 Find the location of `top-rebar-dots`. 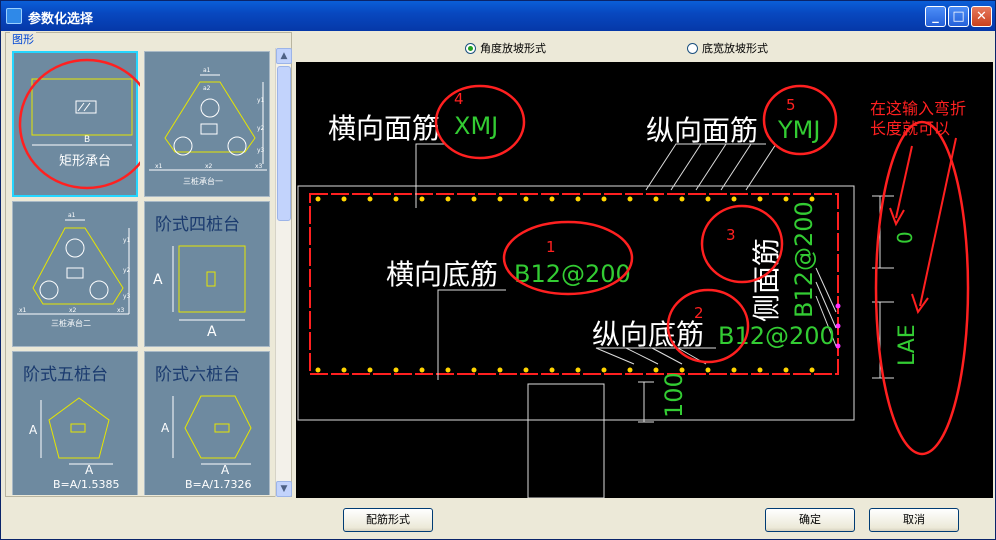

top-rebar-dots is located at coordinates (565, 199).